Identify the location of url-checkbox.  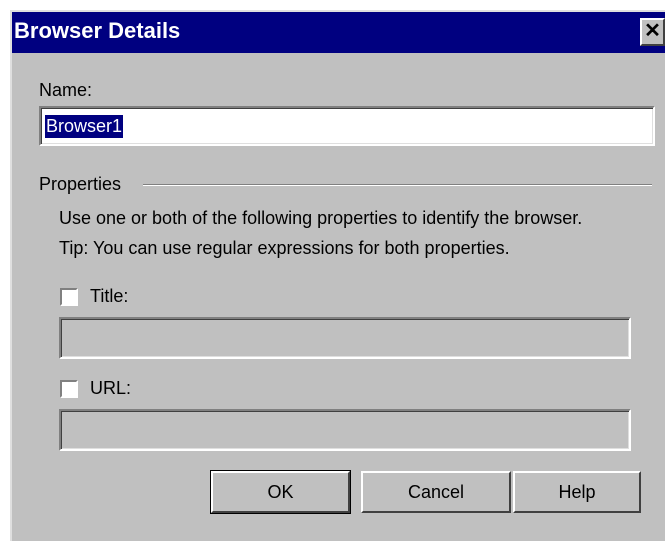
(69, 389).